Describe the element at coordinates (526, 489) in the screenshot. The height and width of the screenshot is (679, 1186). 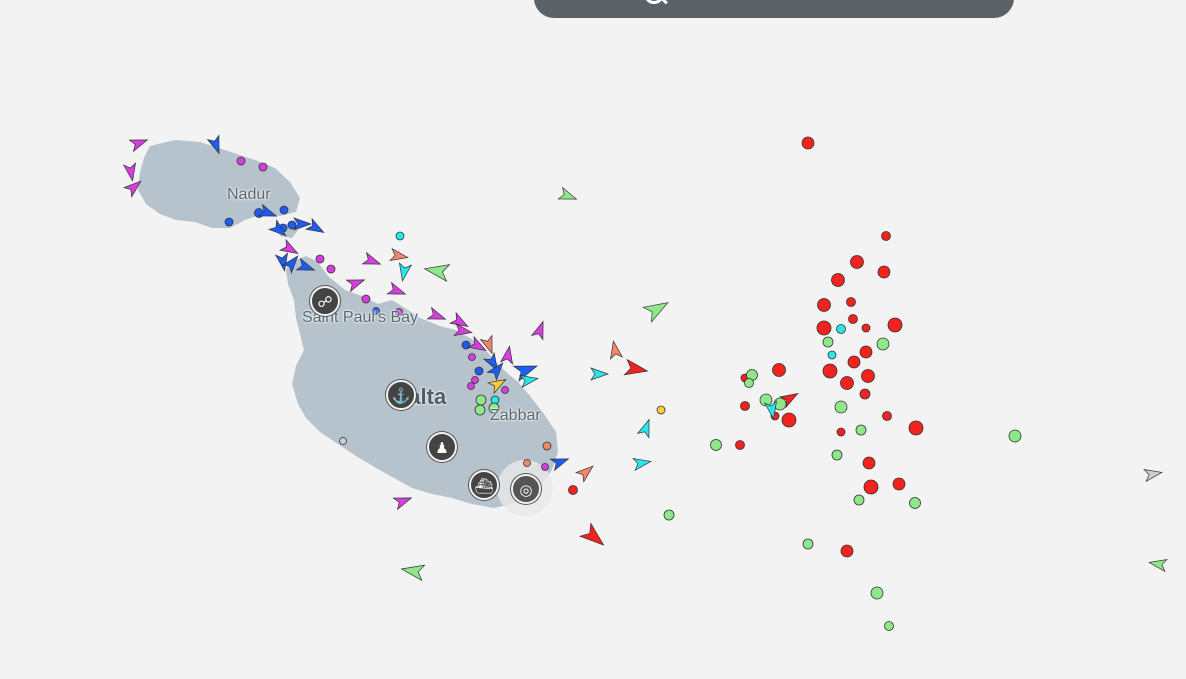
I see `target-icon: ◎` at that location.